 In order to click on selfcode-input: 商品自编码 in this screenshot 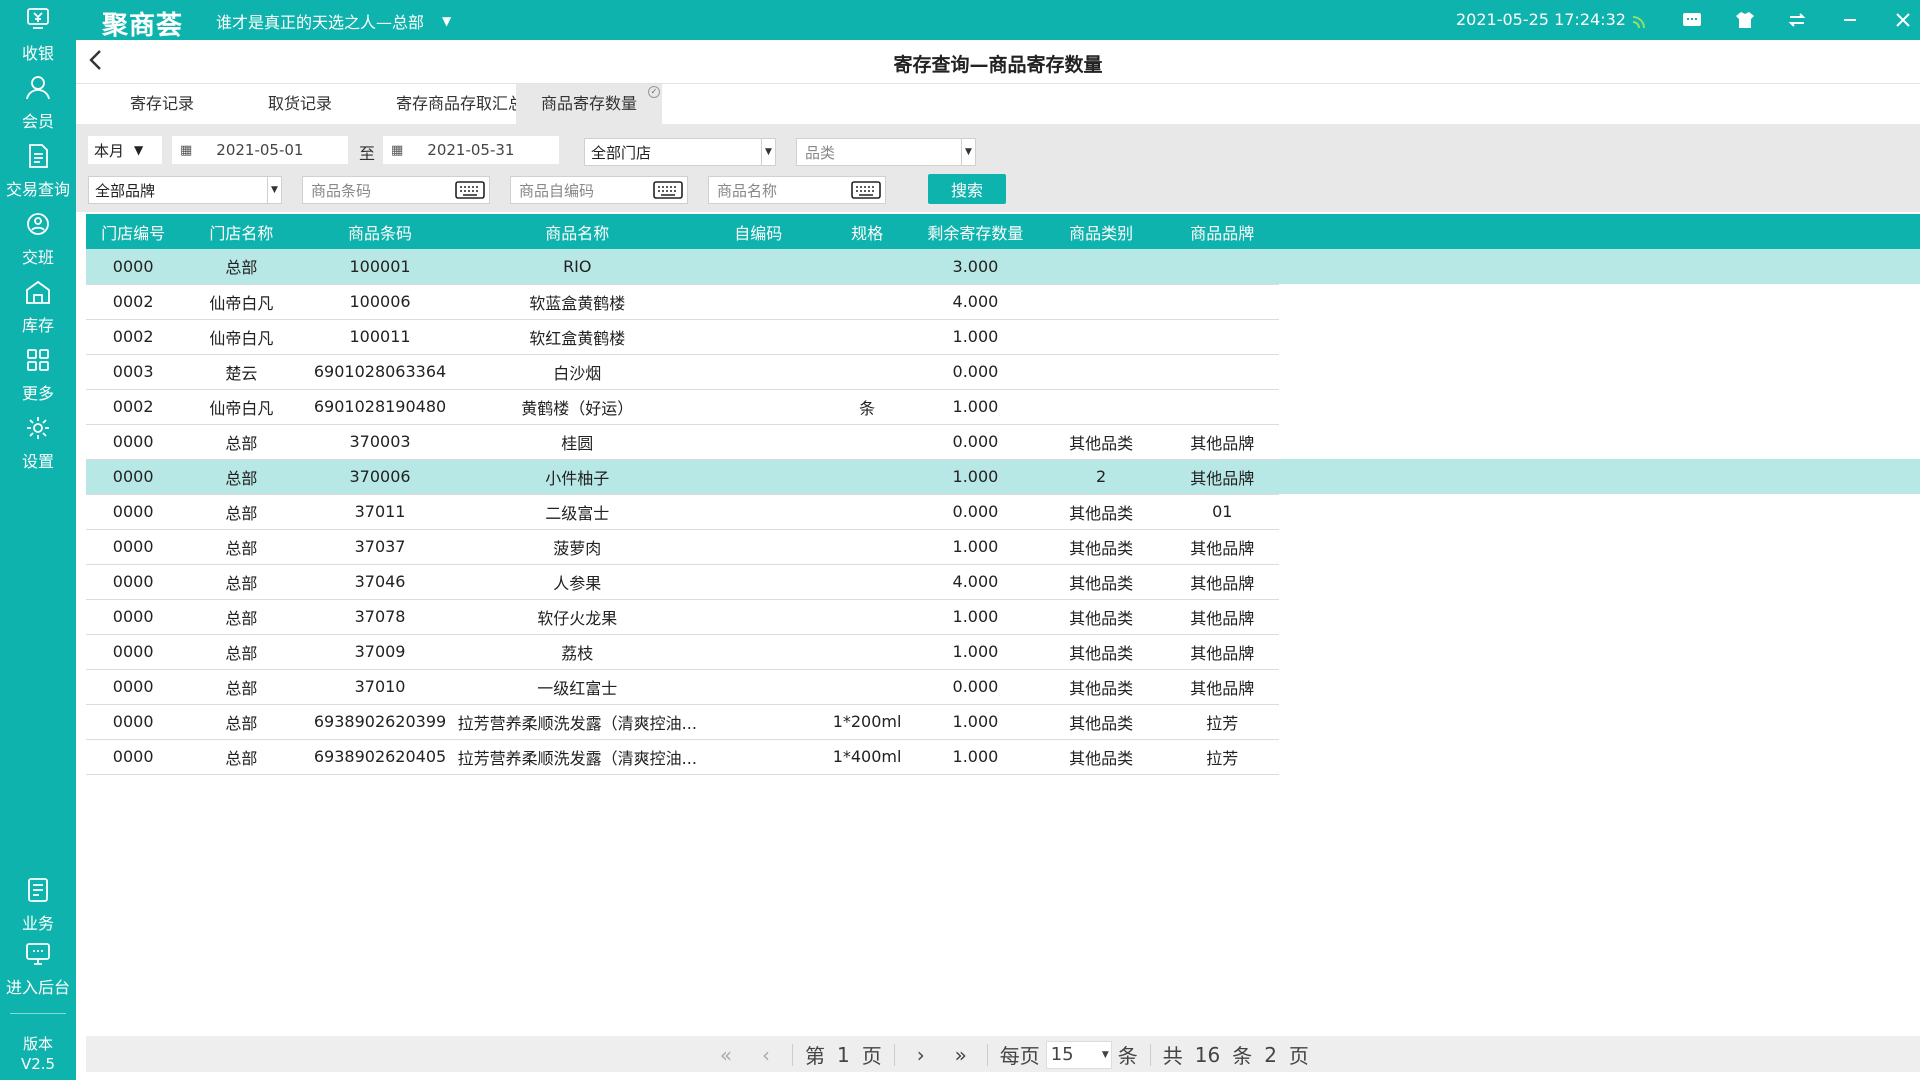, I will do `click(599, 190)`.